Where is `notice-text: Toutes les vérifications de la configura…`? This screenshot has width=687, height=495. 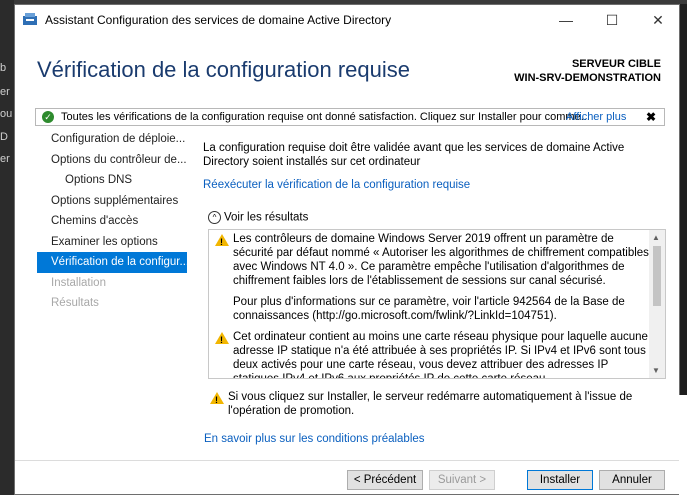
notice-text: Toutes les vérifications de la configura… is located at coordinates (325, 117).